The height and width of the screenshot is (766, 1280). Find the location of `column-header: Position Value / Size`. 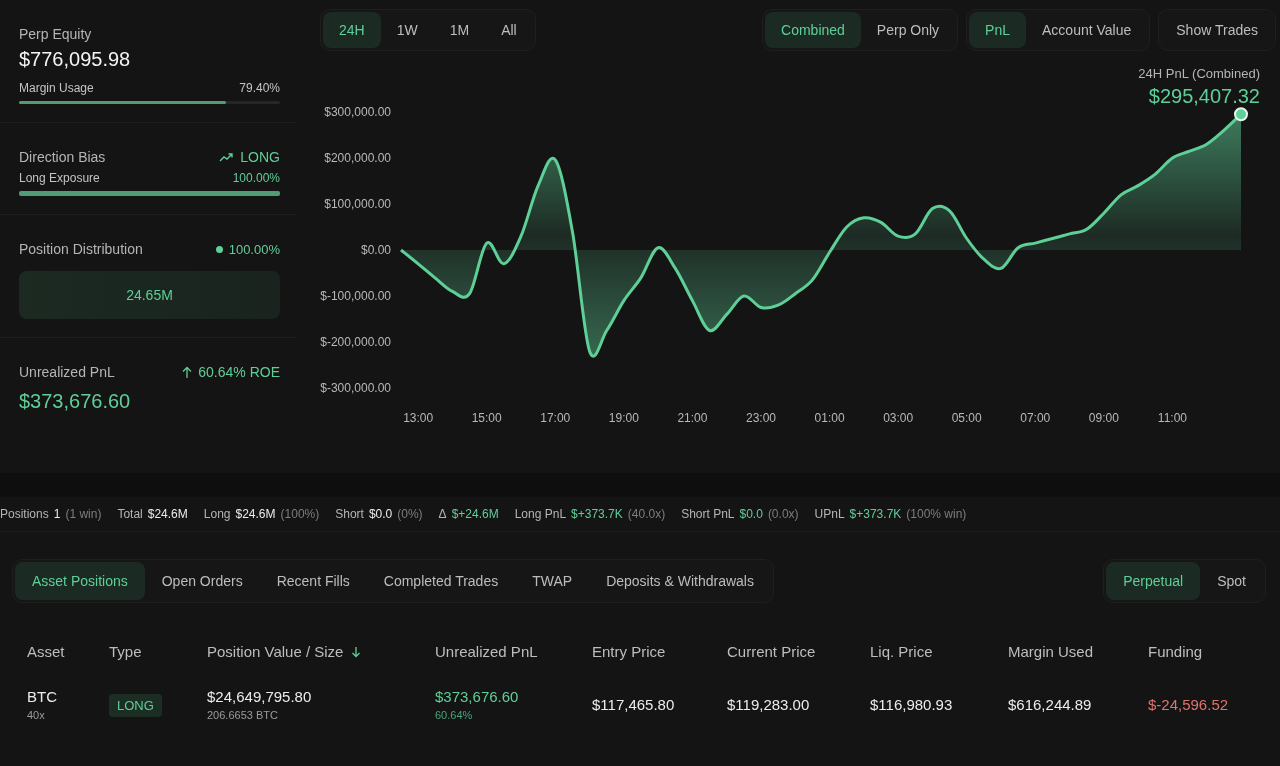

column-header: Position Value / Size is located at coordinates (284, 651).